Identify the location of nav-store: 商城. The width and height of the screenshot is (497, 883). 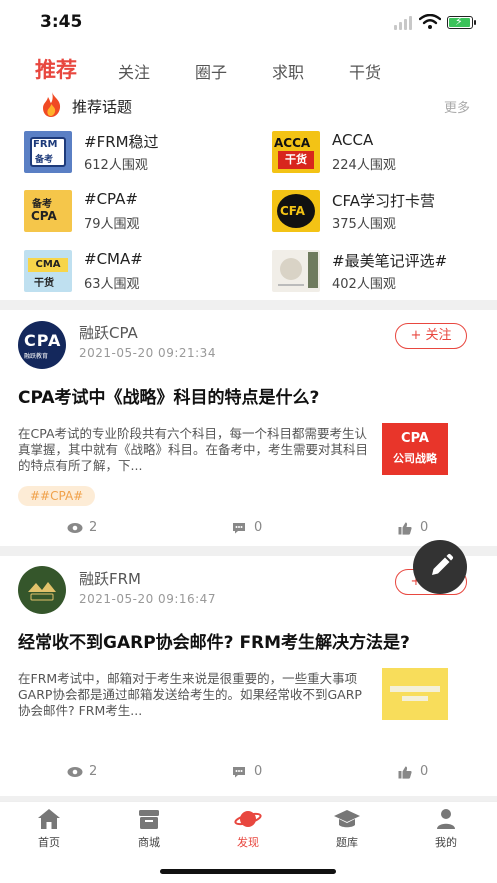
(149, 832).